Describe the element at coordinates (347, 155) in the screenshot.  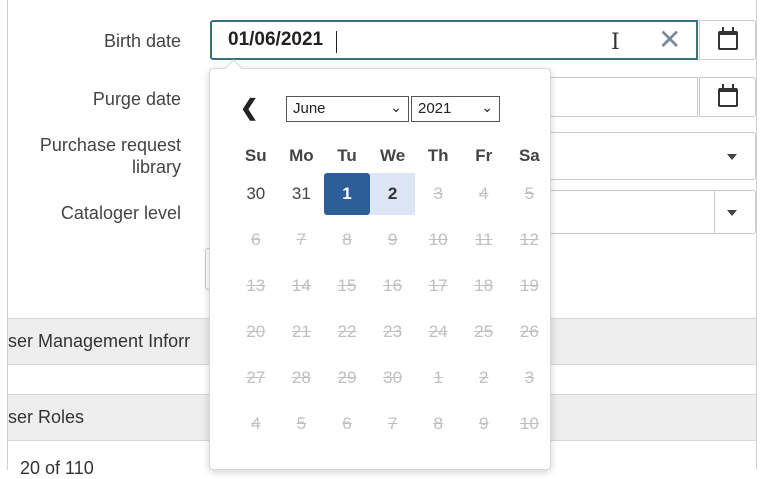
I see `weekday-header: Tu` at that location.